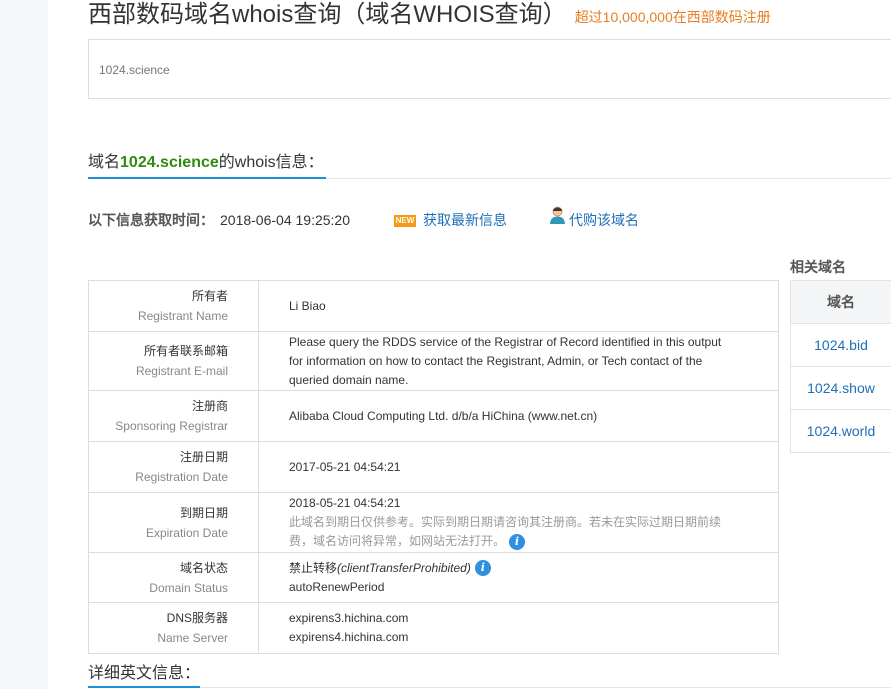 This screenshot has width=891, height=689. What do you see at coordinates (337, 586) in the screenshot?
I see `status-line-2: autoRenewPeriod` at bounding box center [337, 586].